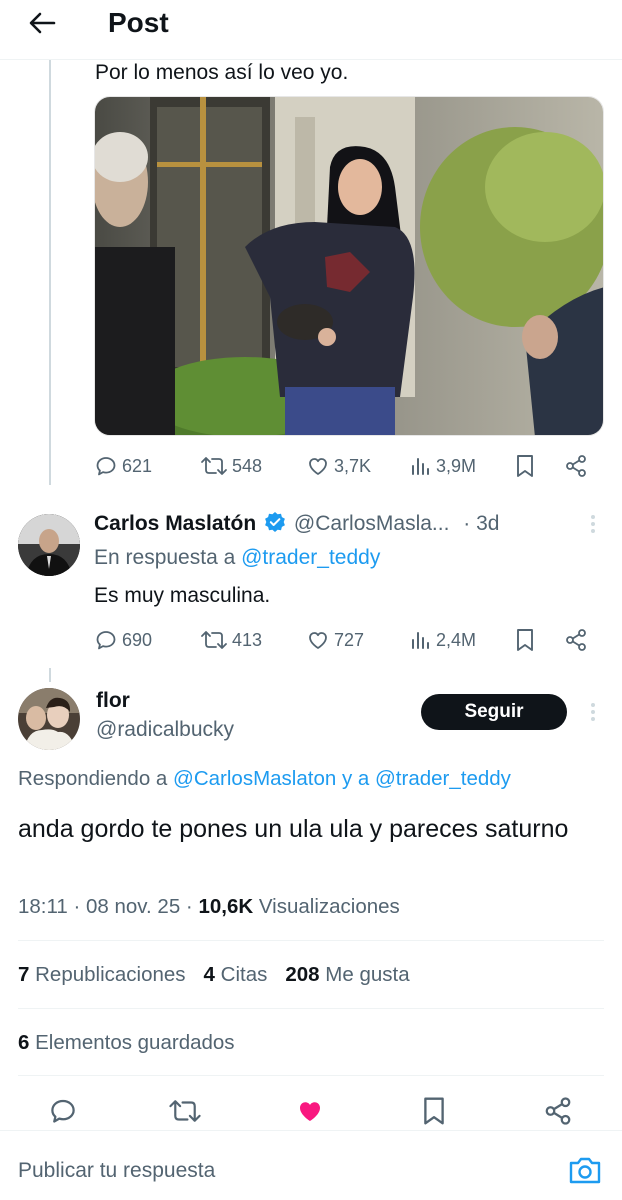 The width and height of the screenshot is (622, 1200). What do you see at coordinates (367, 974) in the screenshot?
I see `likes-label: Me gusta` at bounding box center [367, 974].